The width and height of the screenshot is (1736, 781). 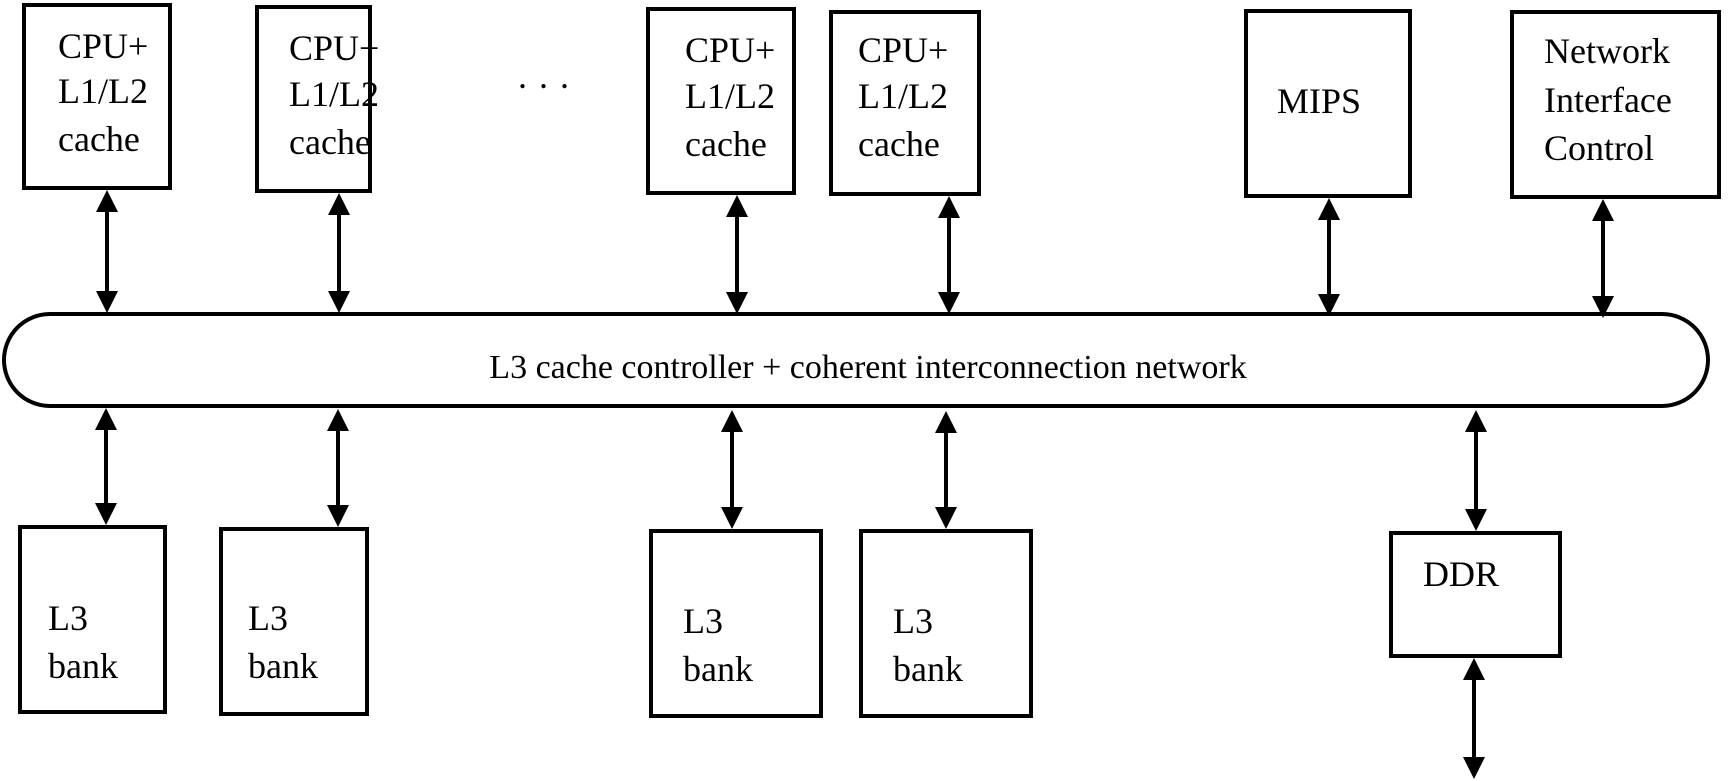 I want to click on cpu-box-3: CPU+ L1/L2 cache, so click(x=721, y=101).